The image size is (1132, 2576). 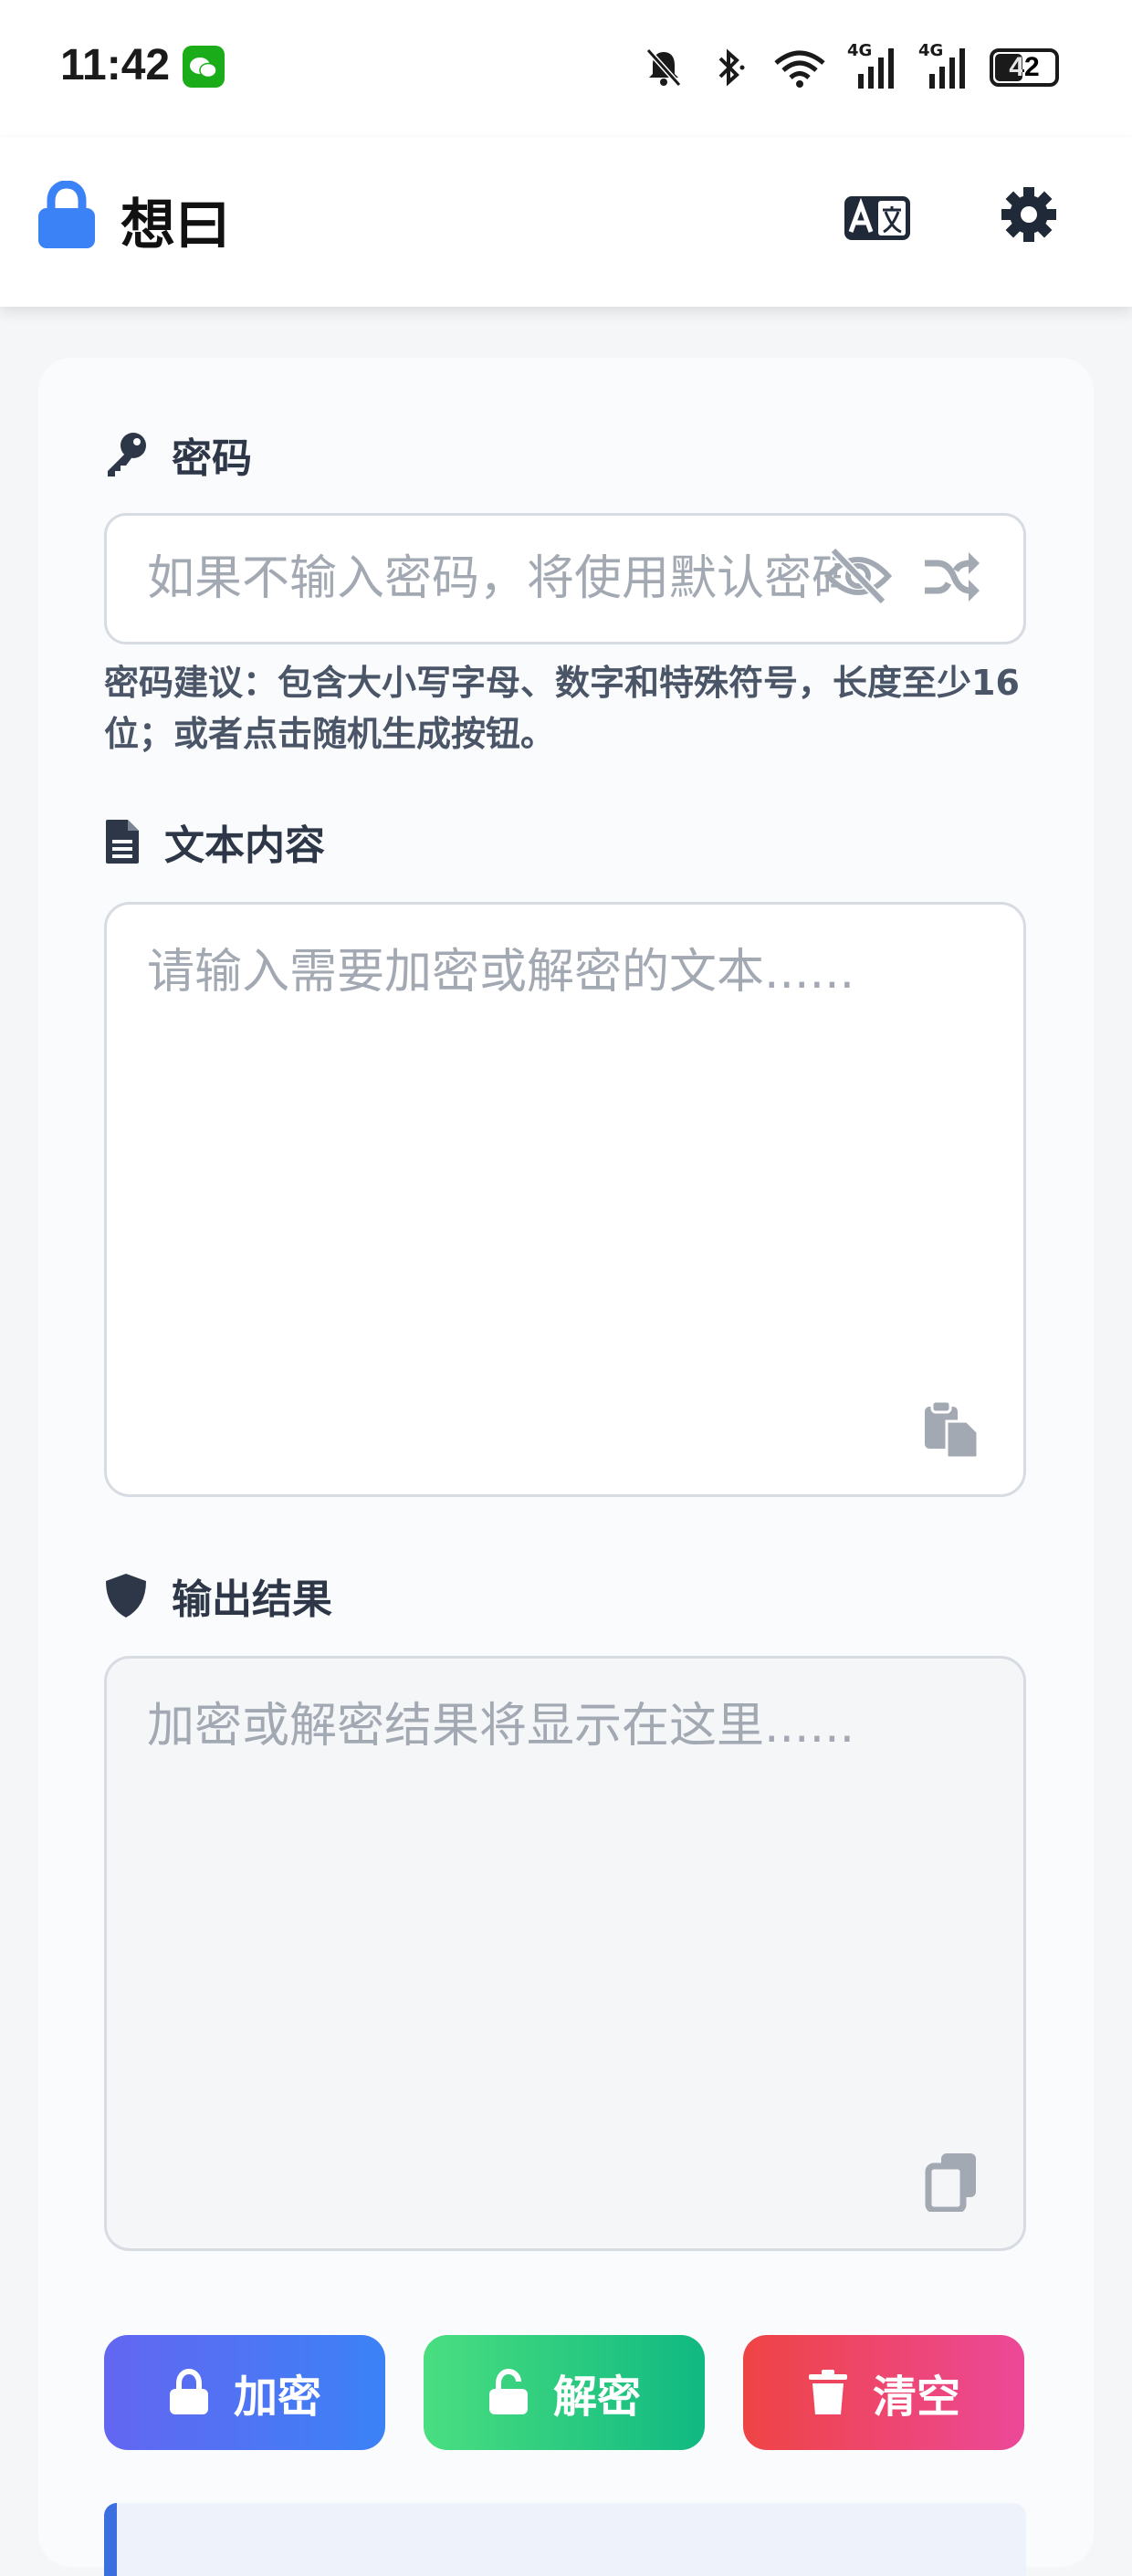 What do you see at coordinates (126, 1596) in the screenshot?
I see `shield-icon` at bounding box center [126, 1596].